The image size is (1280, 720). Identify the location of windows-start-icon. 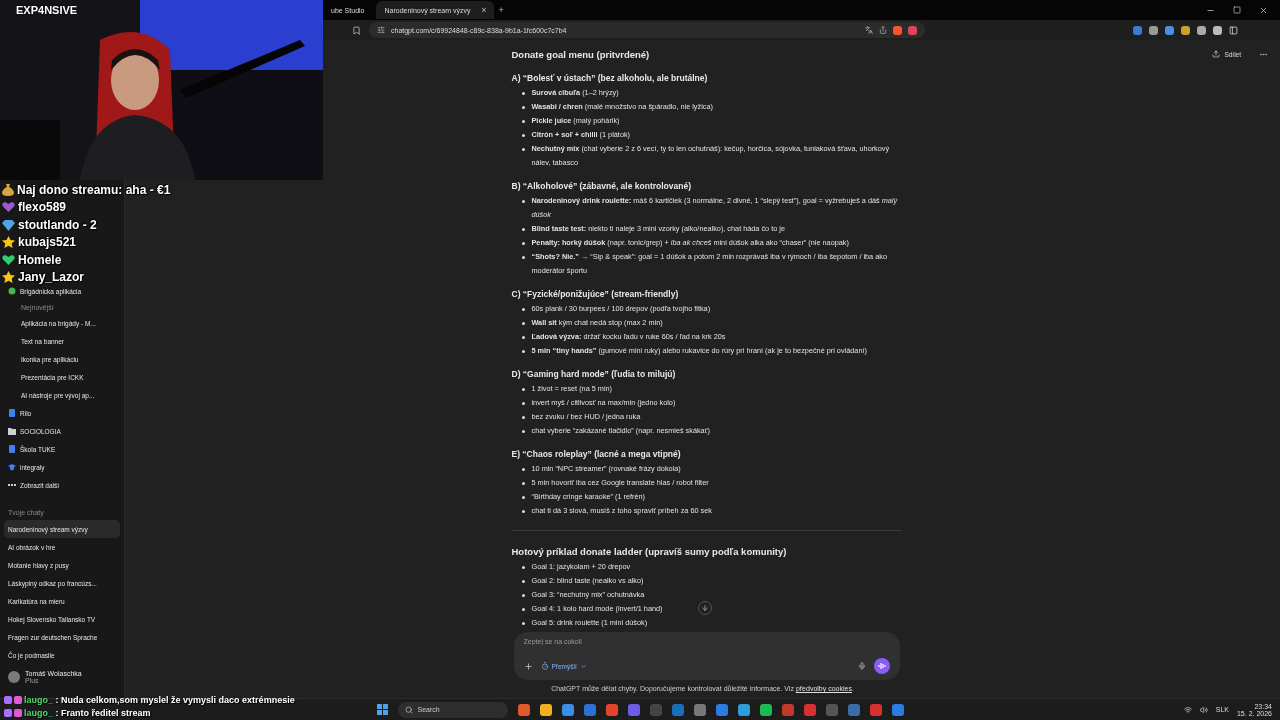
(382, 709).